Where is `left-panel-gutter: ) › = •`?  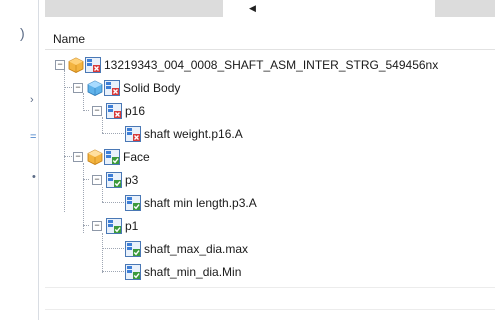 left-panel-gutter: ) › = • is located at coordinates (20, 160).